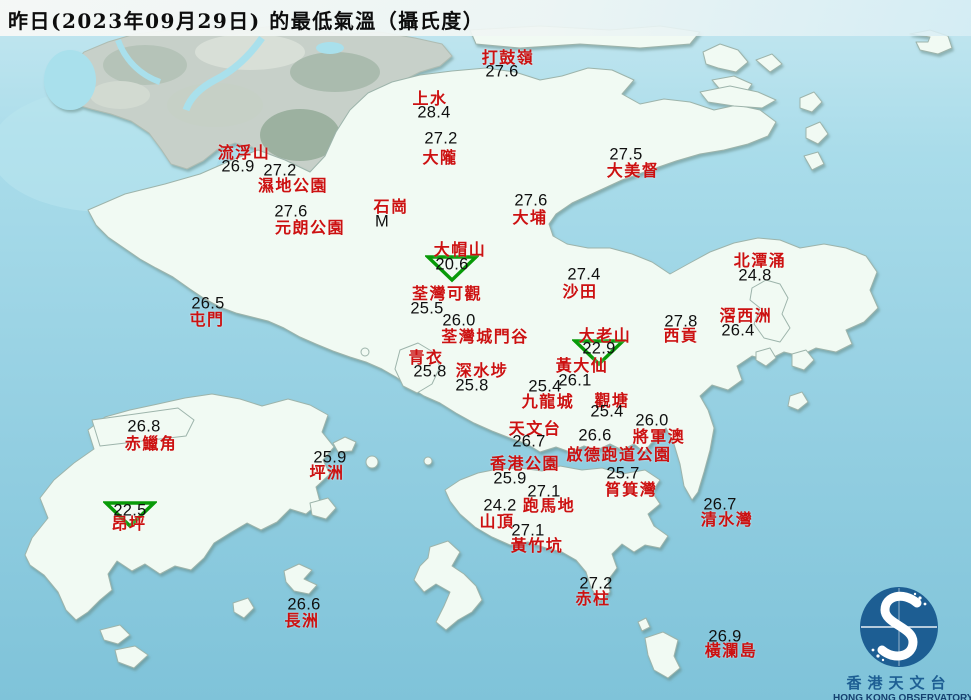  I want to click on station-value: 27.8, so click(681, 321).